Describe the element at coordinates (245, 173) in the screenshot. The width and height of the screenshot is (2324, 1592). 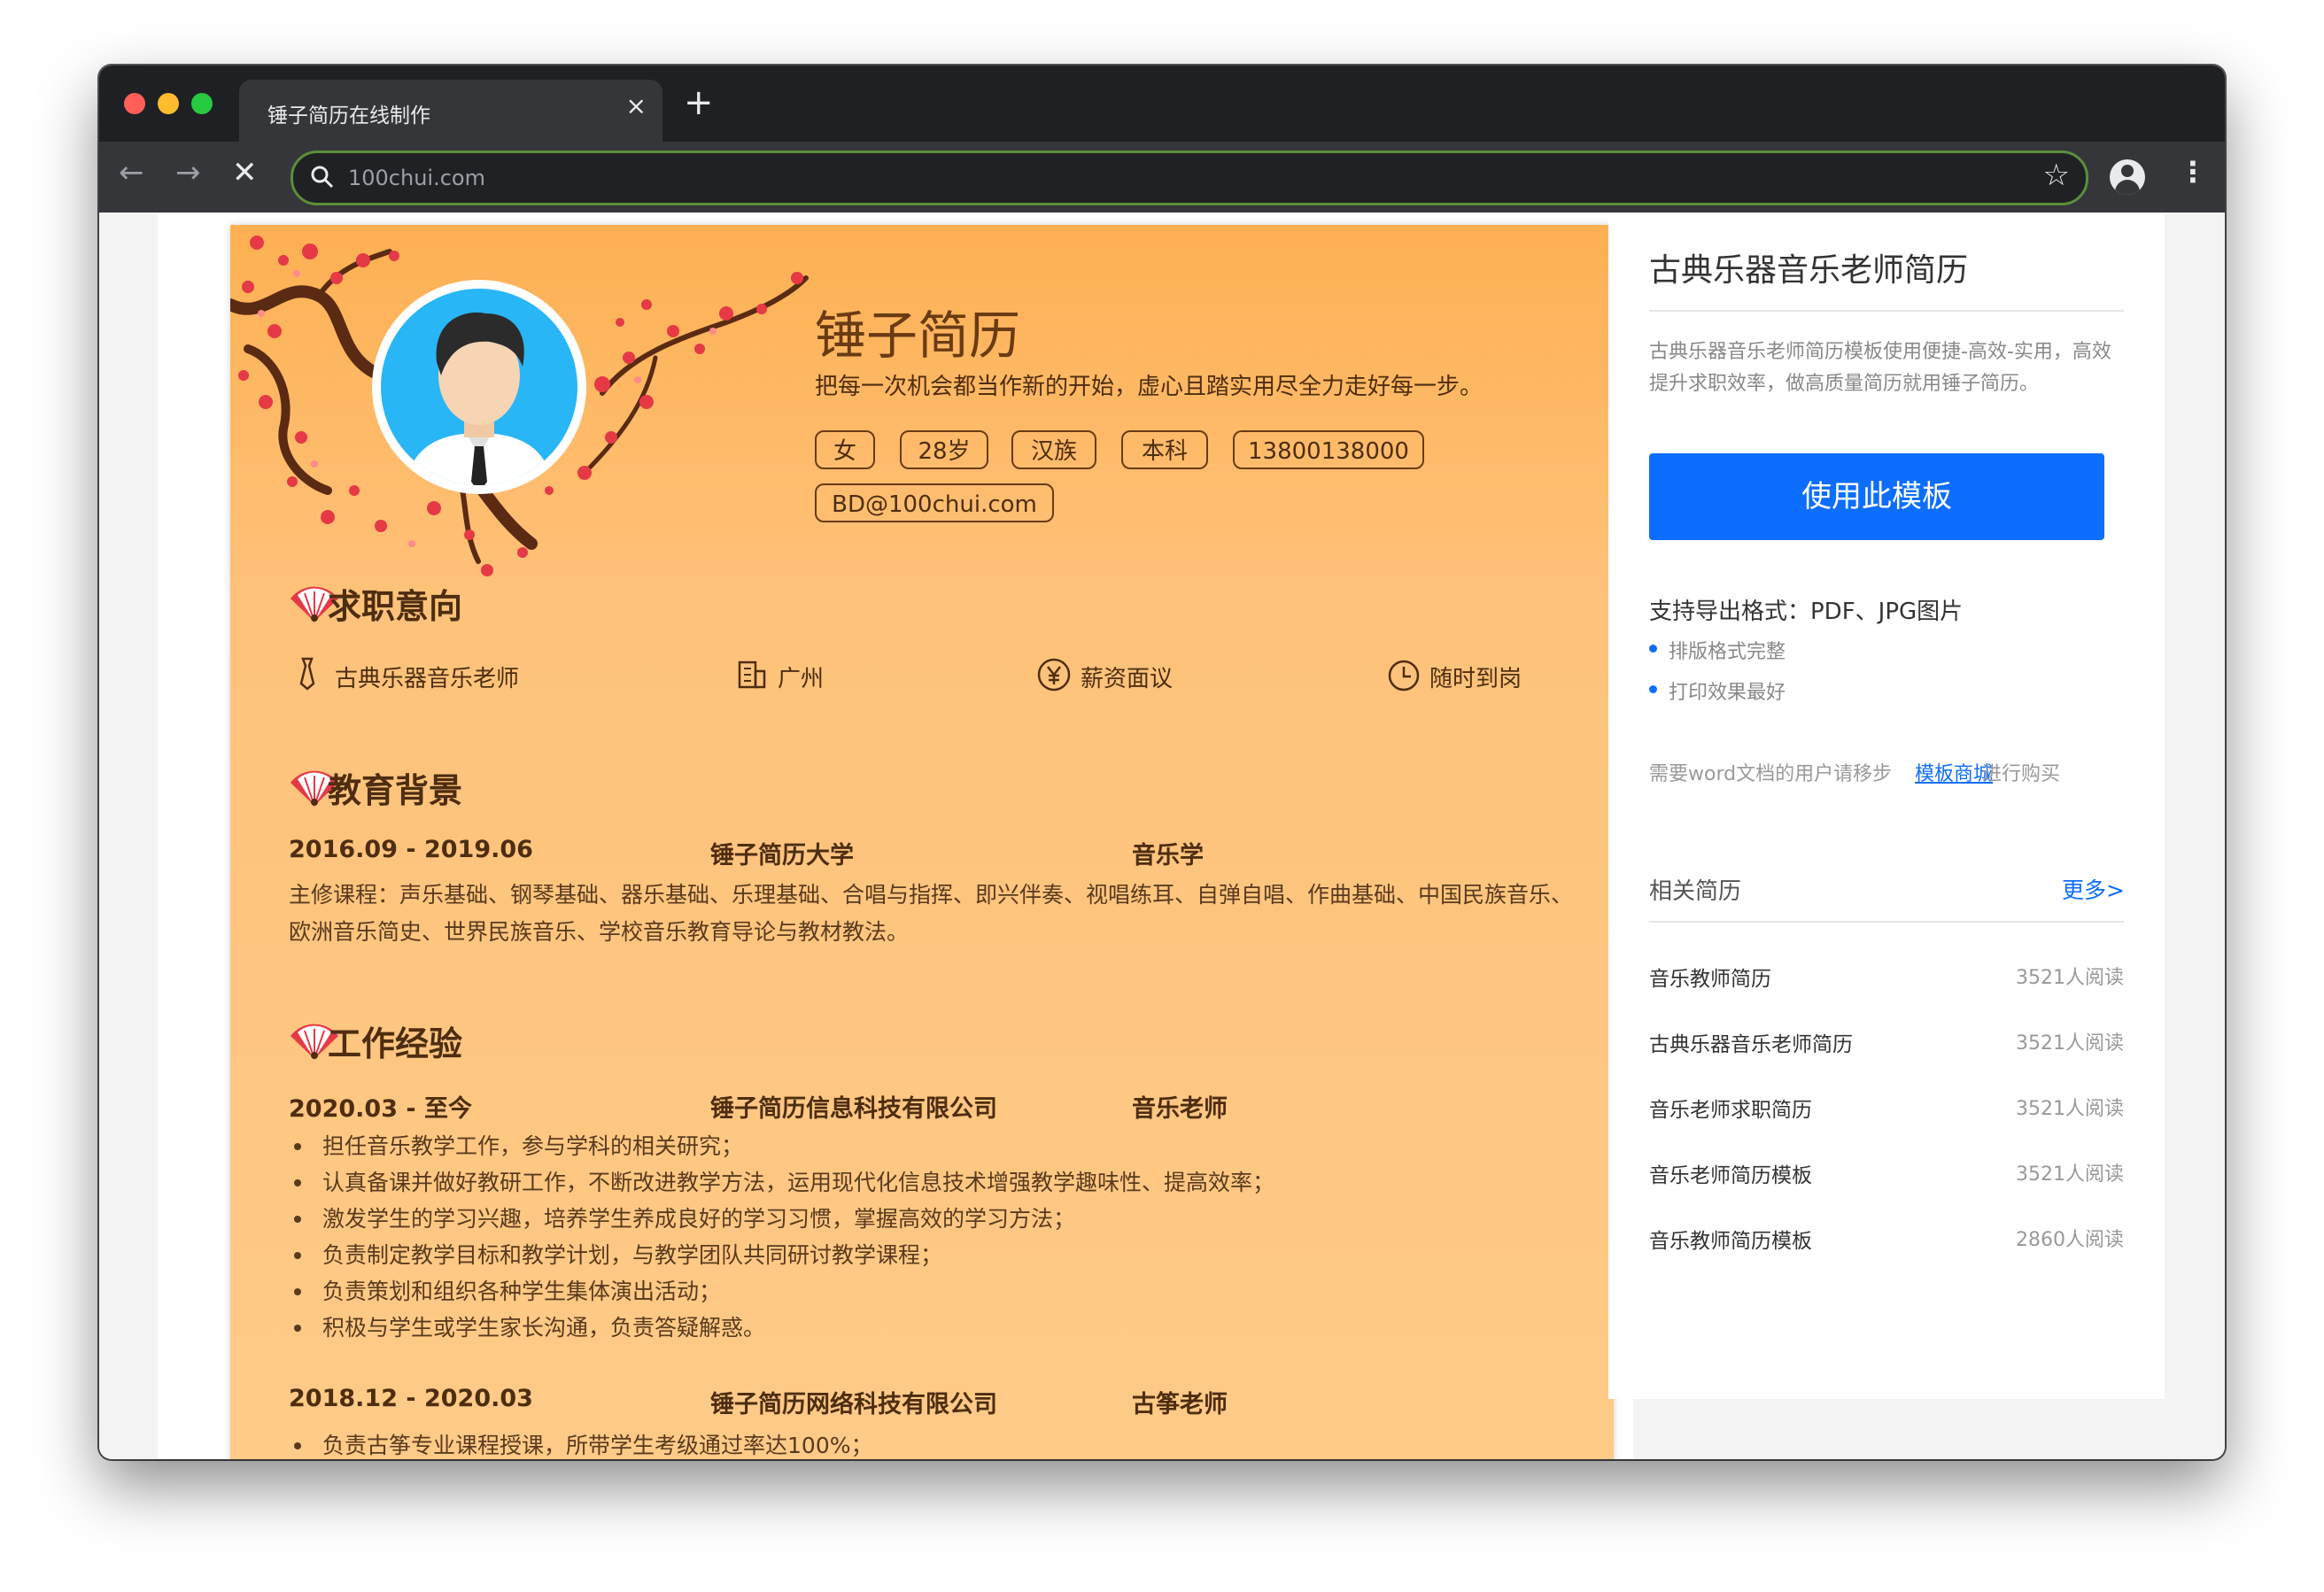
I see `stop-loading-icon: ✕` at that location.